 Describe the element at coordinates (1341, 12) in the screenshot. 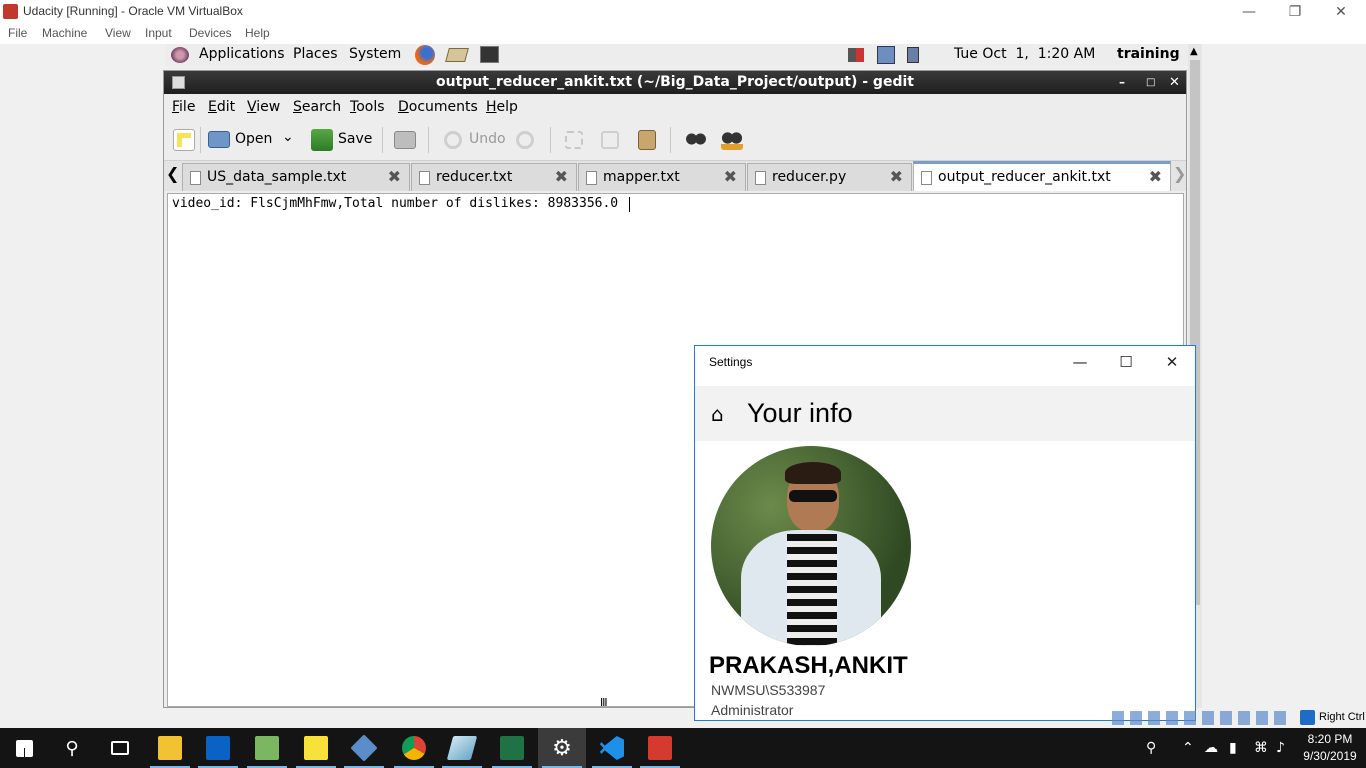

I see `close-button: ✕` at that location.